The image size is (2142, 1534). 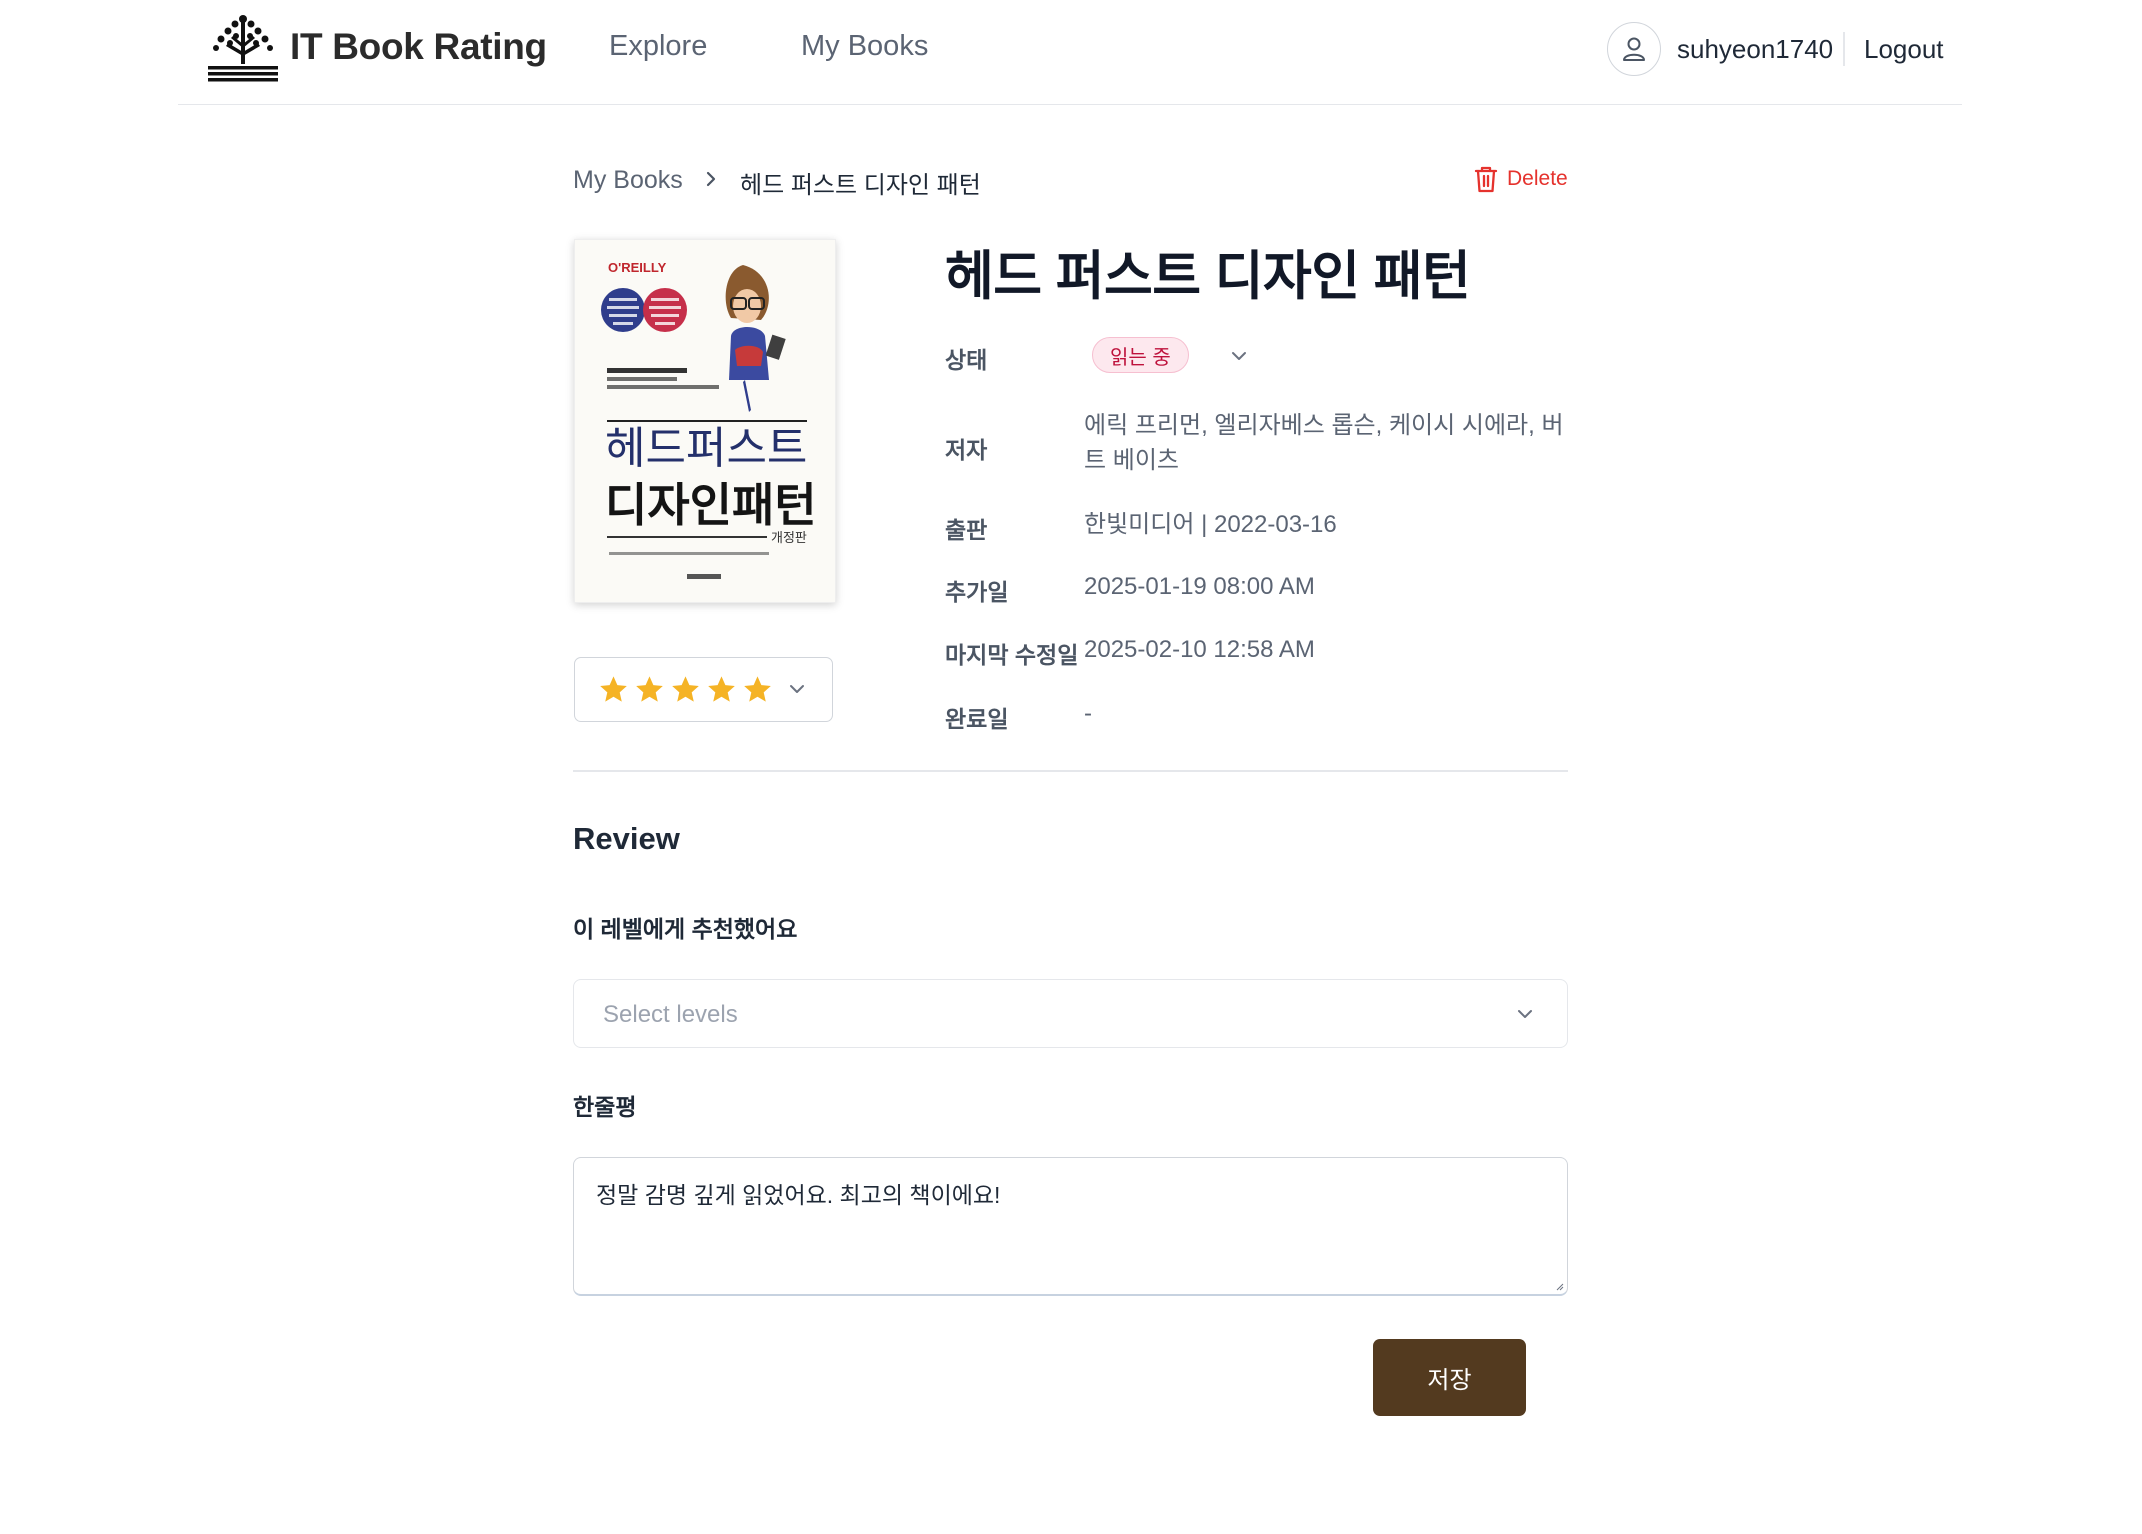 I want to click on nav-my-books: My Books, so click(x=864, y=46).